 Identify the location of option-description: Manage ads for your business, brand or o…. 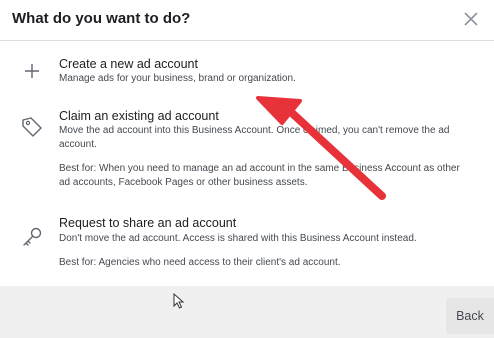
(177, 78).